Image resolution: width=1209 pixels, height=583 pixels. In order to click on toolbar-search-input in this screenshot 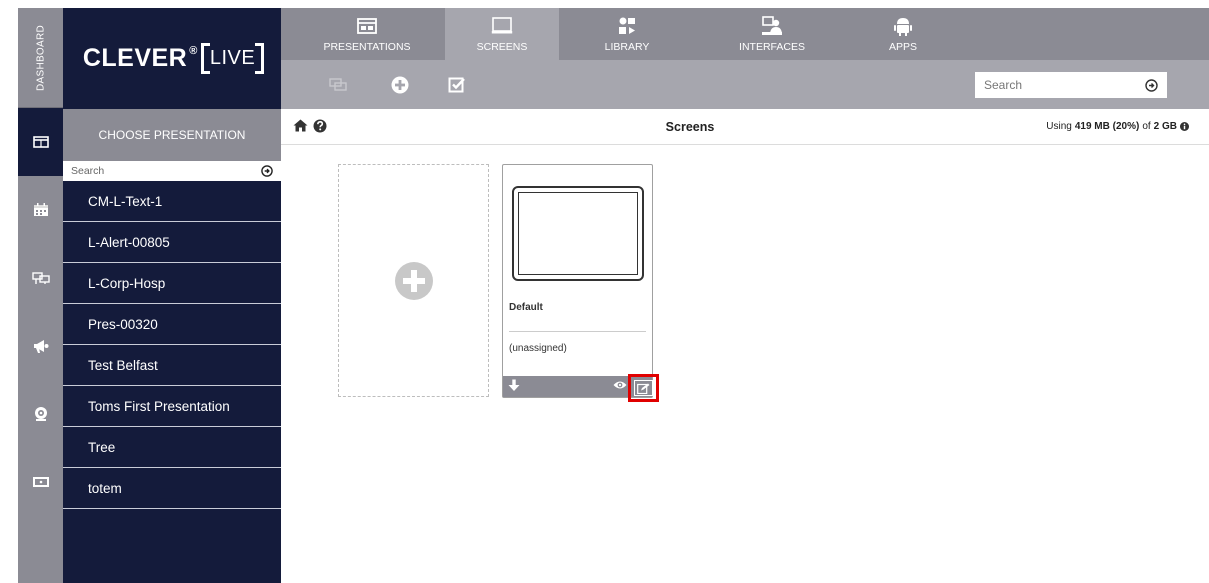, I will do `click(1054, 85)`.